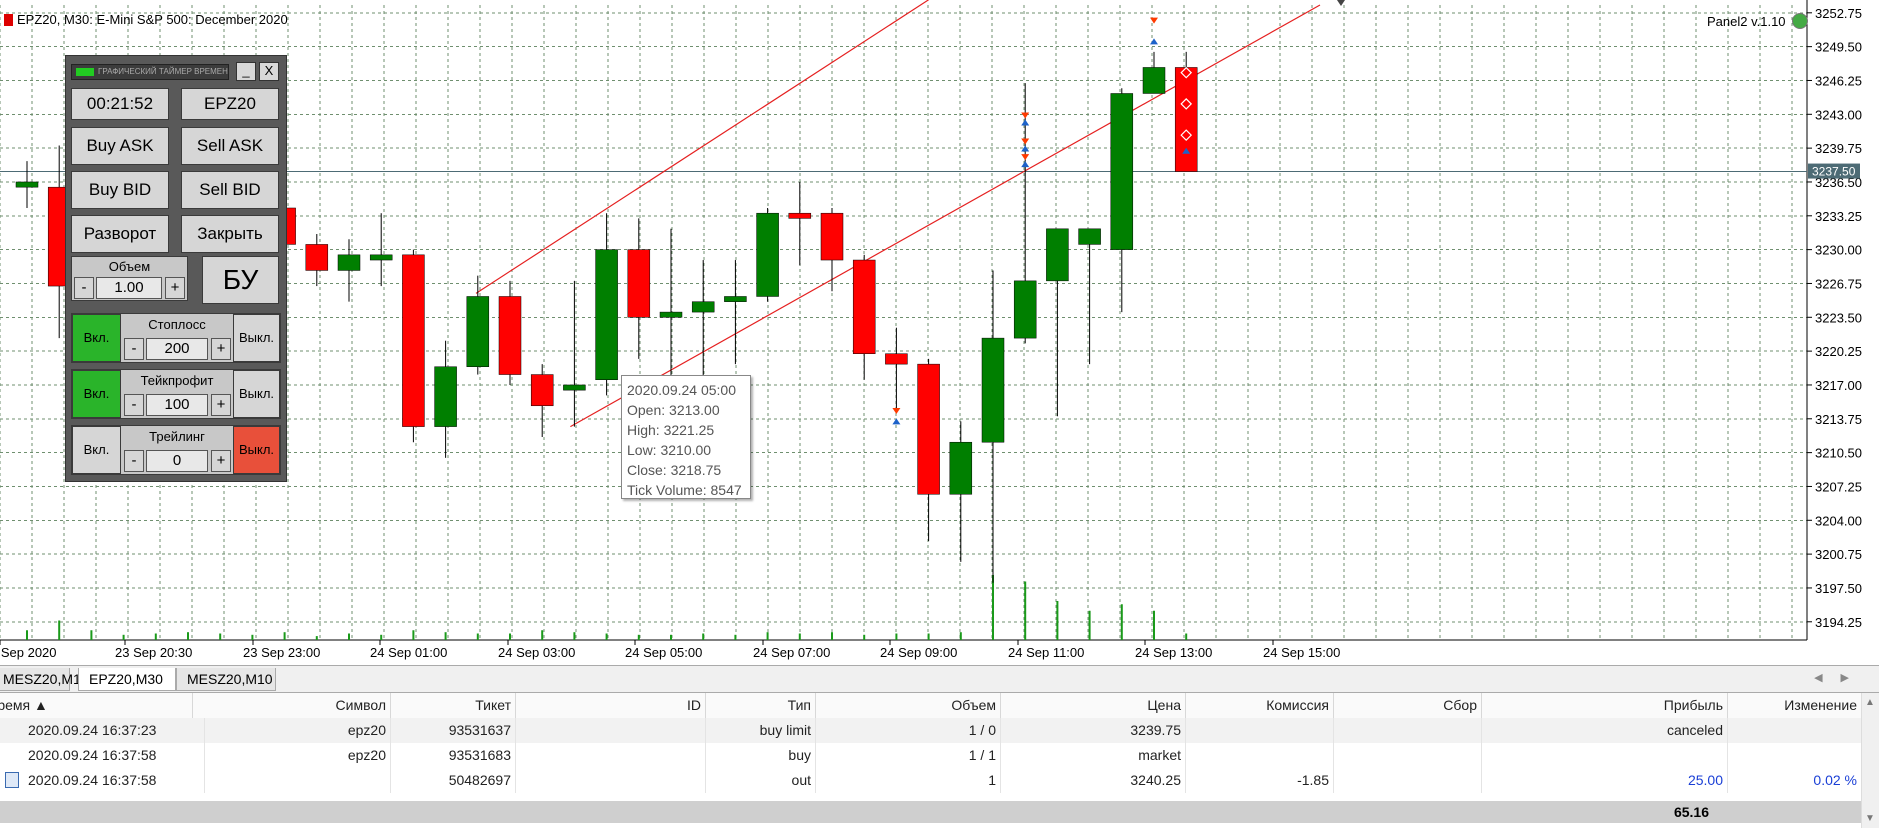 The width and height of the screenshot is (1879, 828). Describe the element at coordinates (127, 679) in the screenshot. I see `tab-epz20-m30: EPZ20,M30` at that location.